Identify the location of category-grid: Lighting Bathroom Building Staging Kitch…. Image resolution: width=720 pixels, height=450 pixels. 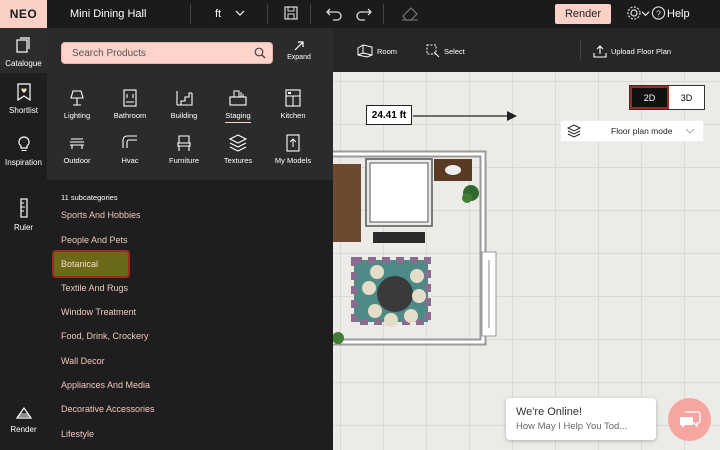
(190, 127).